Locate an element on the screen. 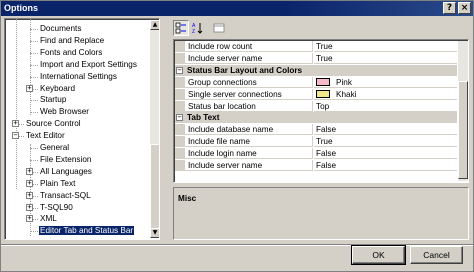 This screenshot has width=474, height=272. tree-item: General is located at coordinates (54, 147).